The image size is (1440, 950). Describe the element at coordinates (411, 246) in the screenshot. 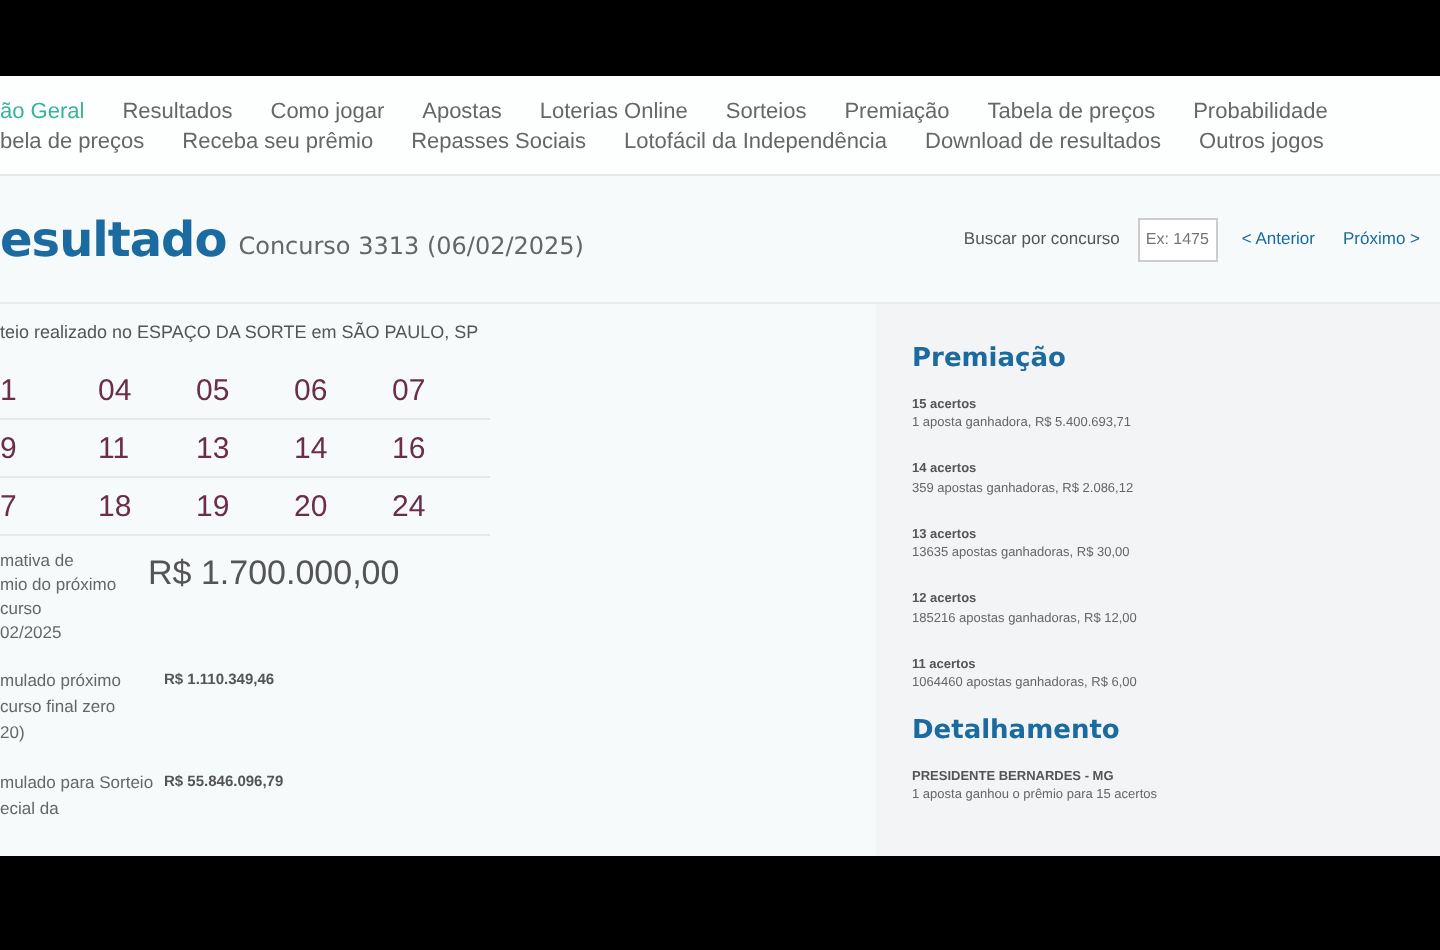

I see `contest-subtitle: Concurso 3313 (06/02/2025)` at that location.